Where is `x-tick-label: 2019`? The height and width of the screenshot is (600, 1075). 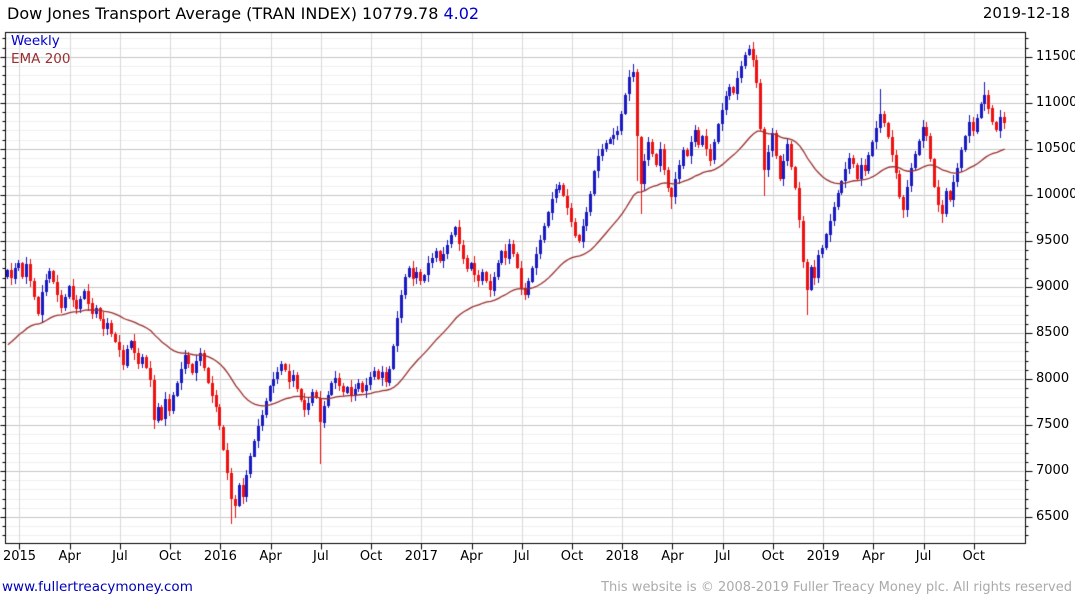
x-tick-label: 2019 is located at coordinates (823, 556).